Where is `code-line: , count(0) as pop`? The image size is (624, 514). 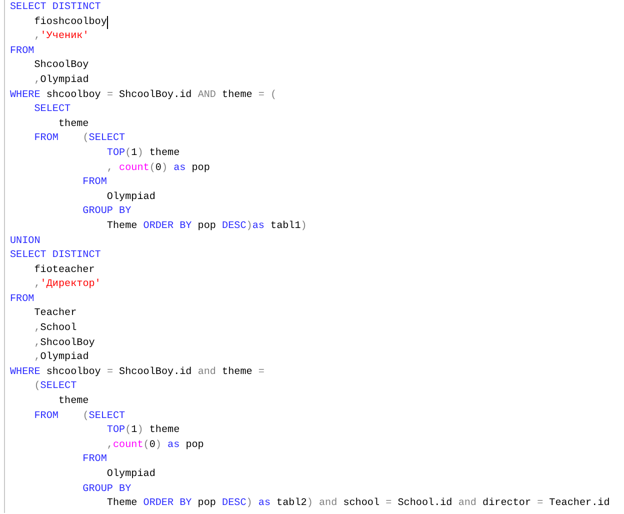 code-line: , count(0) as pop is located at coordinates (158, 169).